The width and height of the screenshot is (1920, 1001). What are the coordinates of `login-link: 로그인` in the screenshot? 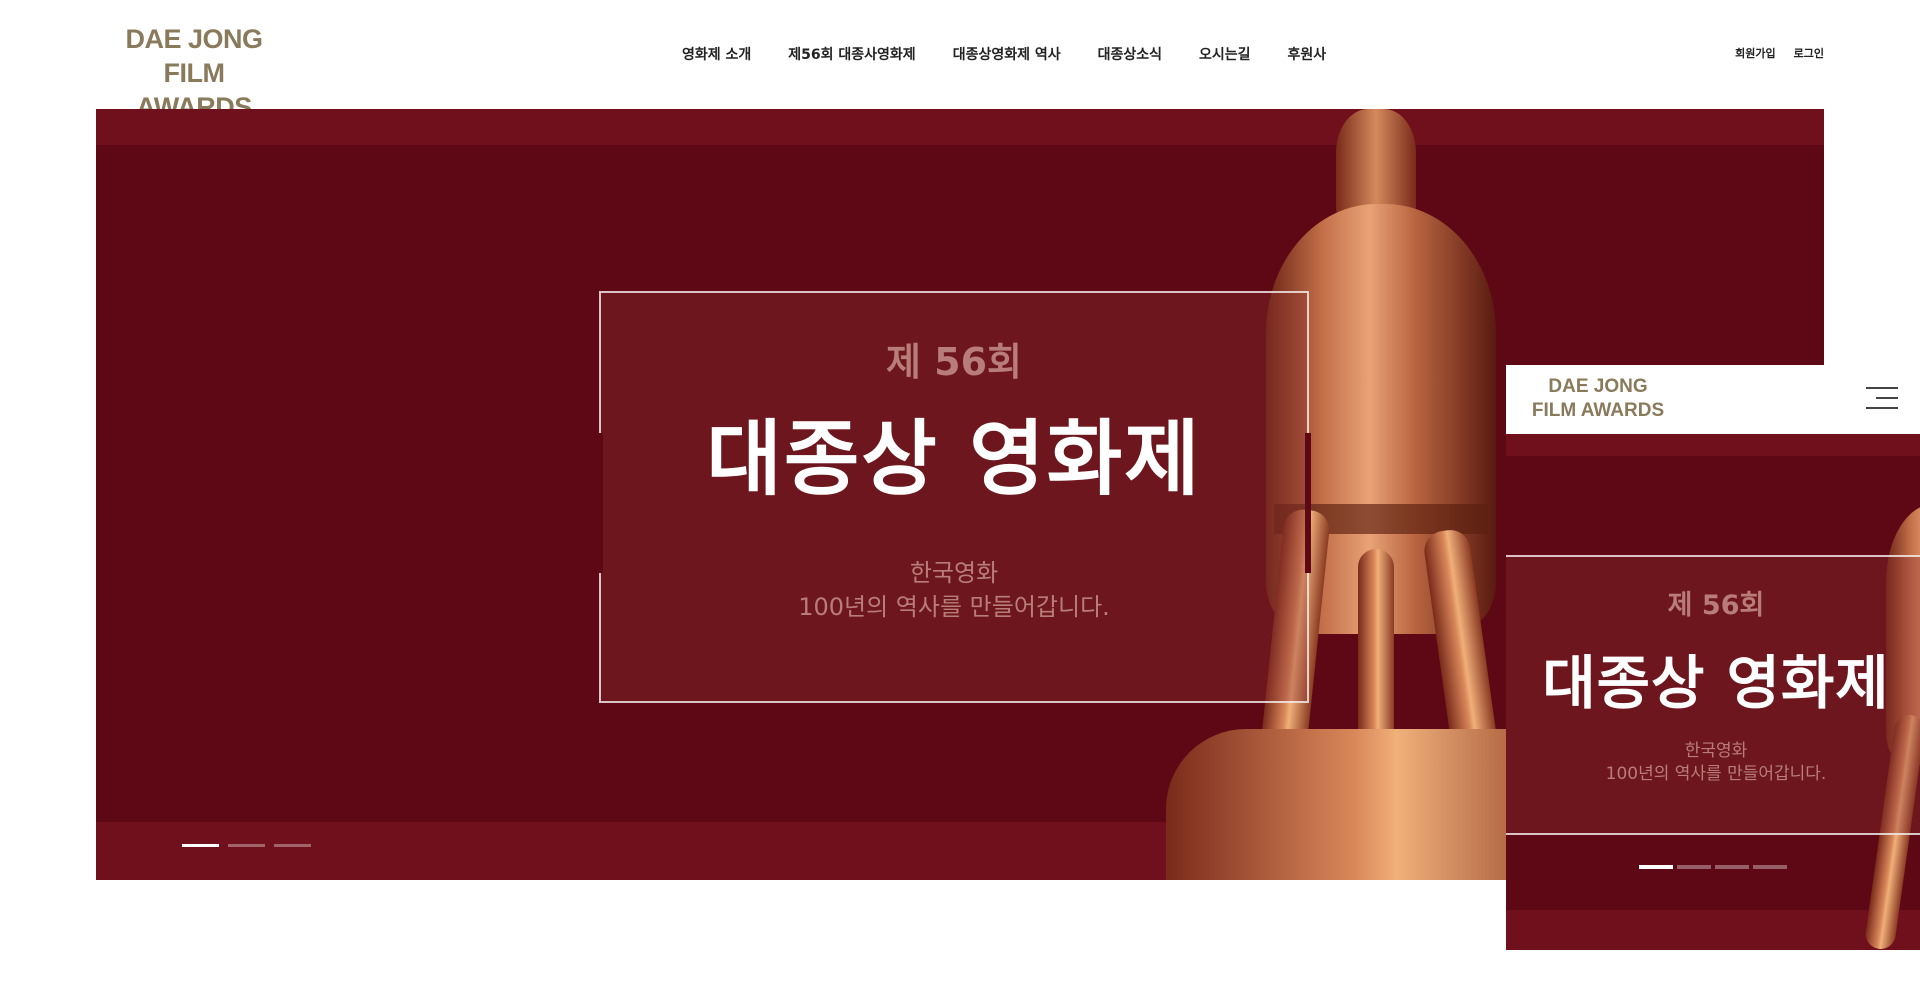 It's located at (1809, 53).